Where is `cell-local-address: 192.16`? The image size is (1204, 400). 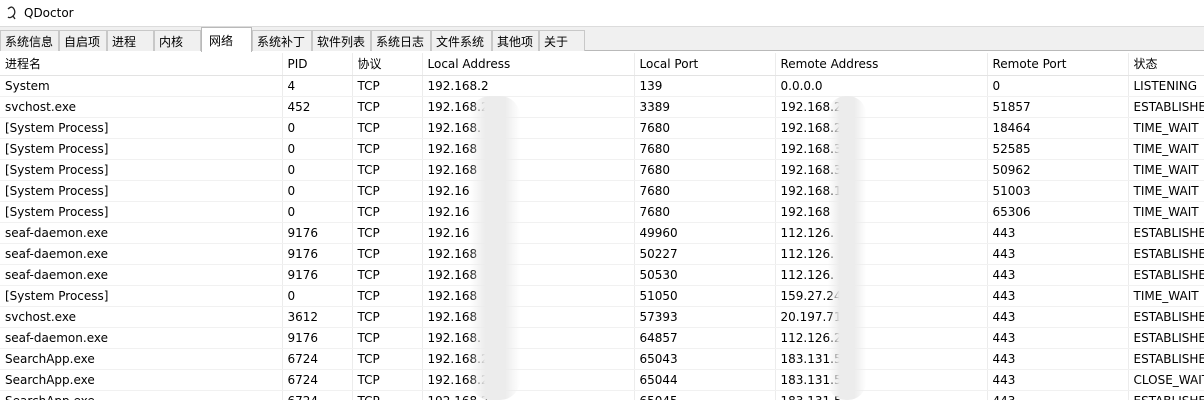
cell-local-address: 192.16 is located at coordinates (528, 191).